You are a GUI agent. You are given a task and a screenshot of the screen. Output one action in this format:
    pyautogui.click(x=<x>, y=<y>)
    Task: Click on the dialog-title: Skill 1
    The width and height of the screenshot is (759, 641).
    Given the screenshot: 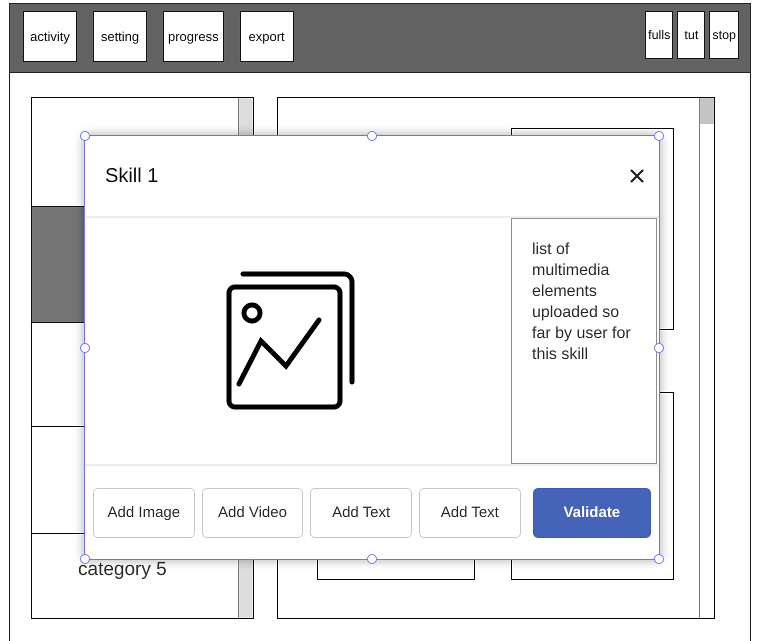 What is the action you would take?
    pyautogui.click(x=131, y=176)
    